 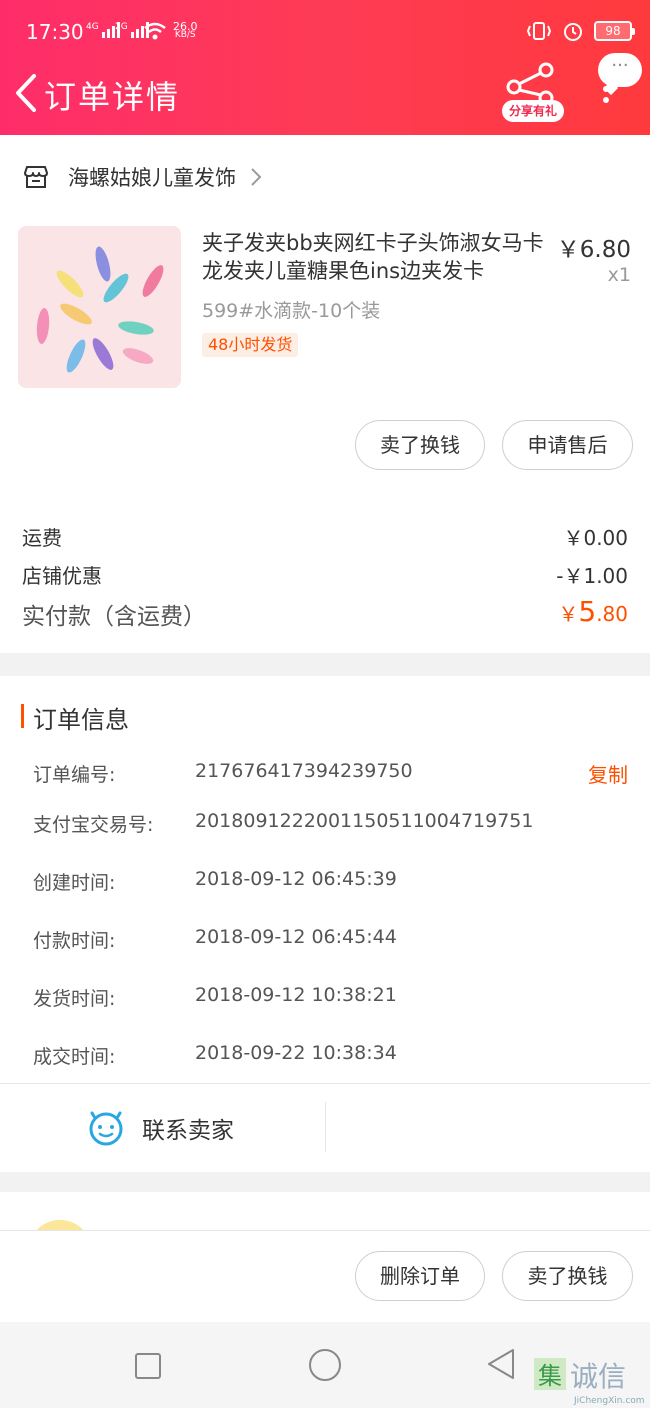 I want to click on contact-seller-label: 联系卖家, so click(x=188, y=1131).